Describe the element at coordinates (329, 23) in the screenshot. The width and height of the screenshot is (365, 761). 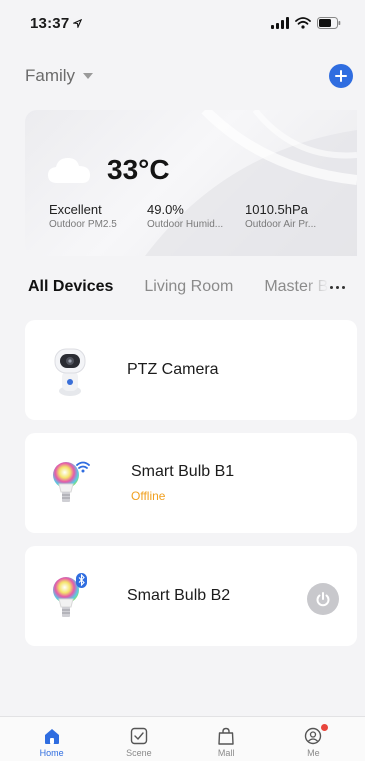
I see `battery-icon` at that location.